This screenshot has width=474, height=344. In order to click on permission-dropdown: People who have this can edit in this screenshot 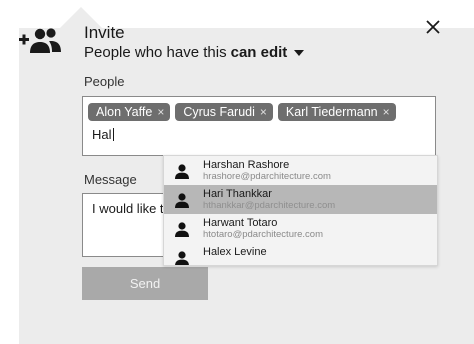, I will do `click(194, 52)`.